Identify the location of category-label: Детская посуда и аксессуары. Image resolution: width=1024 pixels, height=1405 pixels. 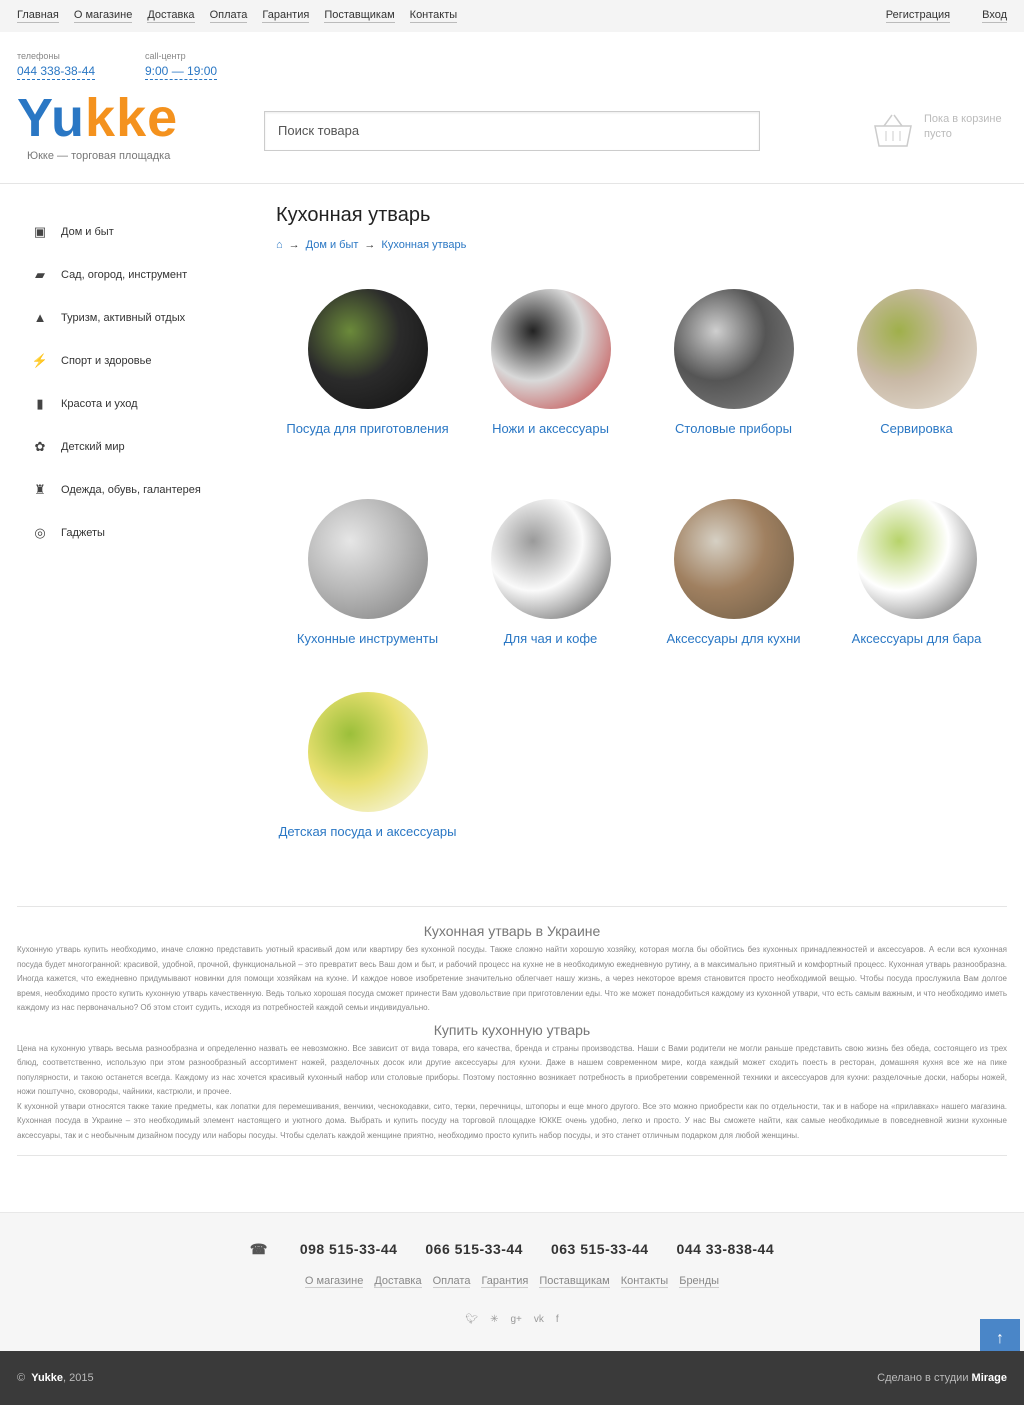
(367, 832).